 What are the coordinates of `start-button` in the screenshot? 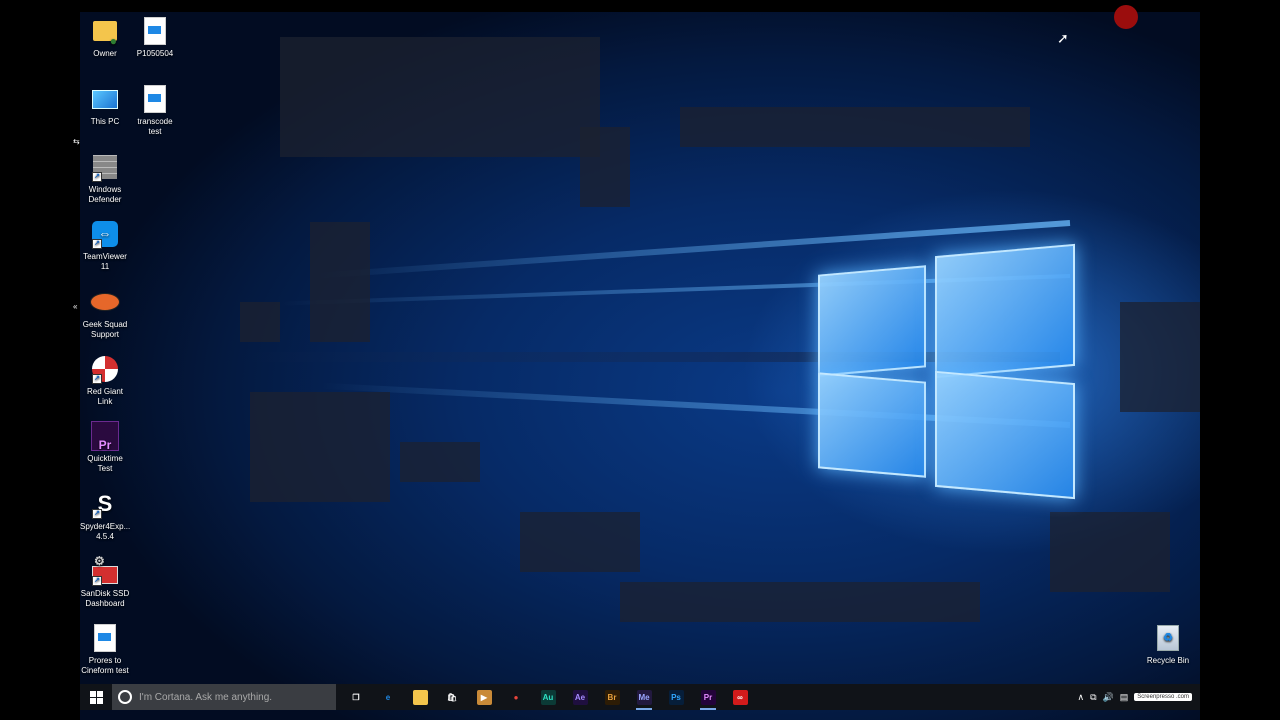 It's located at (96, 697).